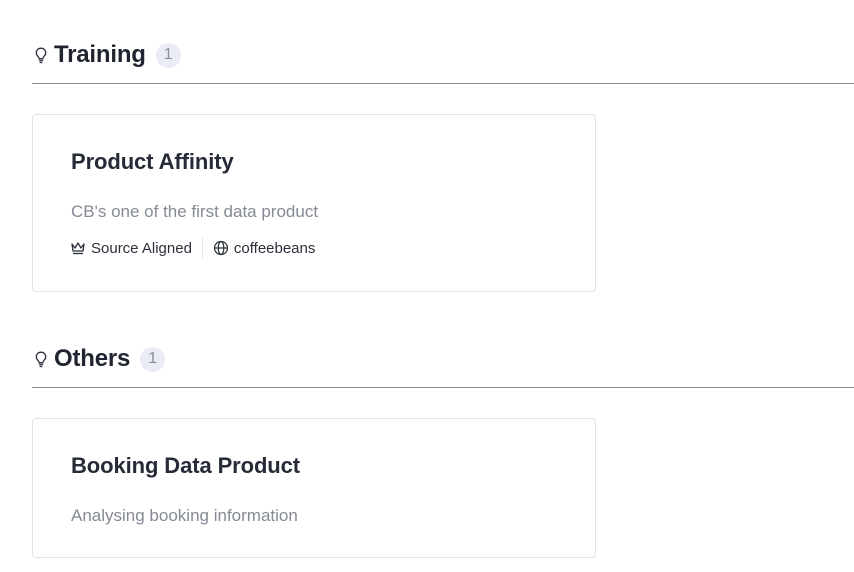  Describe the element at coordinates (141, 248) in the screenshot. I see `product-type-label: Source Aligned` at that location.